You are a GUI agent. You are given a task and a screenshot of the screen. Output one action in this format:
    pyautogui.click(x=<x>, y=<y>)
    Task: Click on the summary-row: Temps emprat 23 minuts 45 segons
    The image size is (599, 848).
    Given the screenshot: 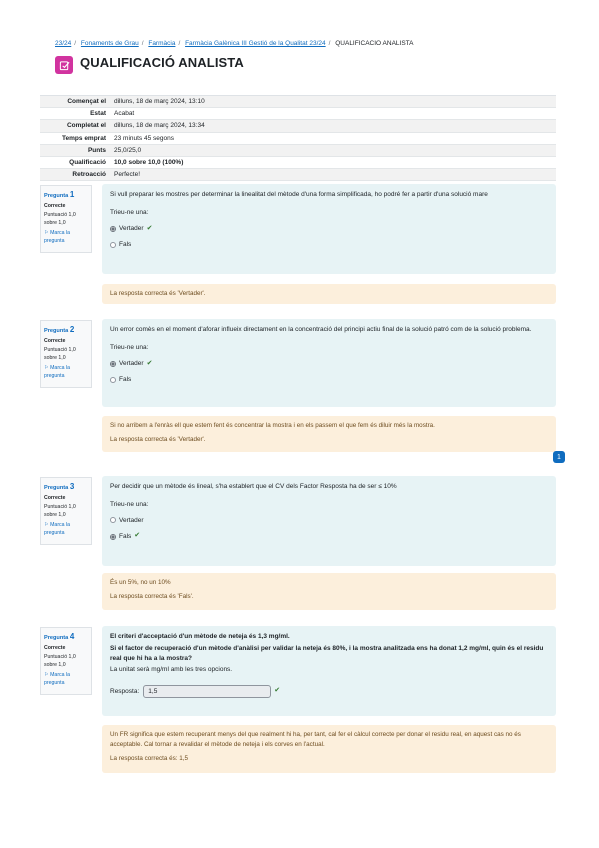 What is the action you would take?
    pyautogui.click(x=298, y=139)
    